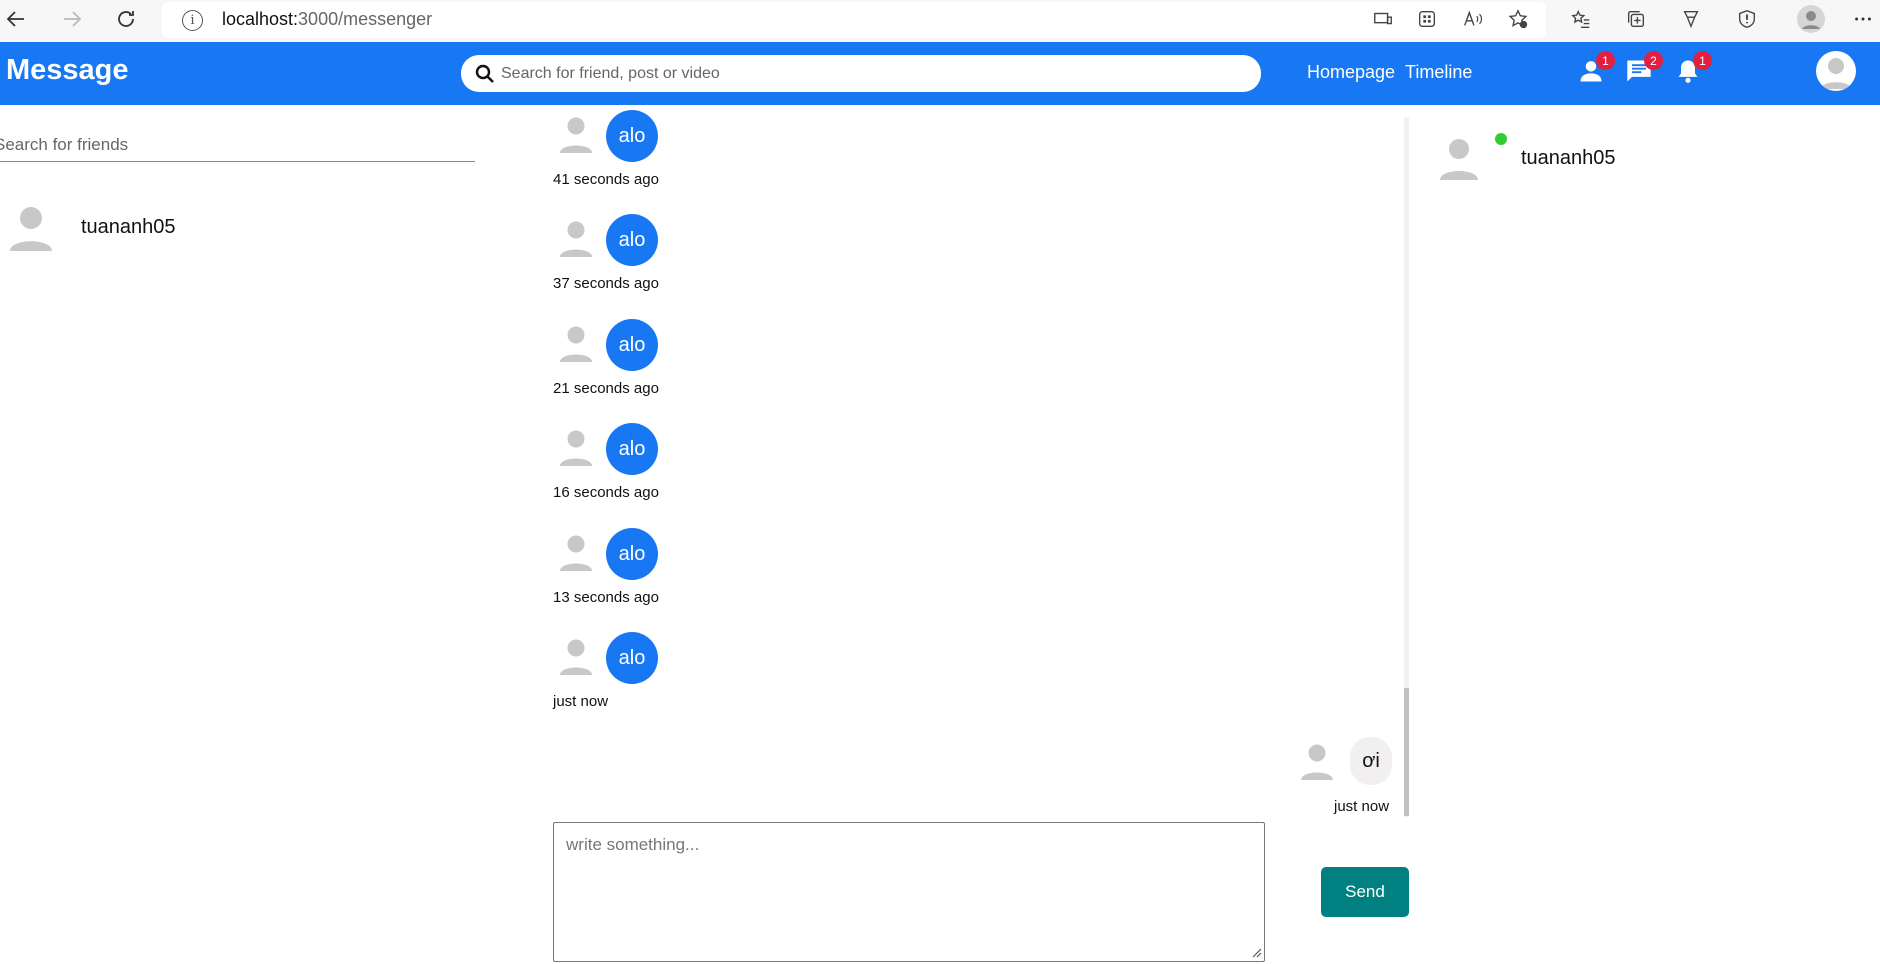  I want to click on resize-handle-icon, so click(1256, 952).